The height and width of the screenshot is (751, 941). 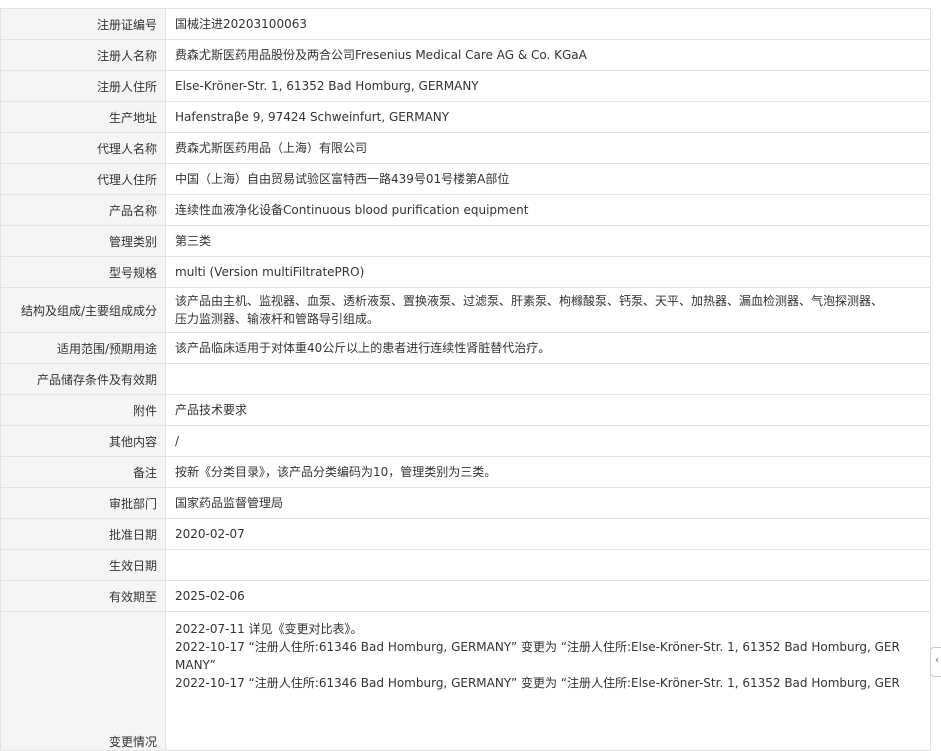 What do you see at coordinates (83, 241) in the screenshot?
I see `label-management-class: 管理类别` at bounding box center [83, 241].